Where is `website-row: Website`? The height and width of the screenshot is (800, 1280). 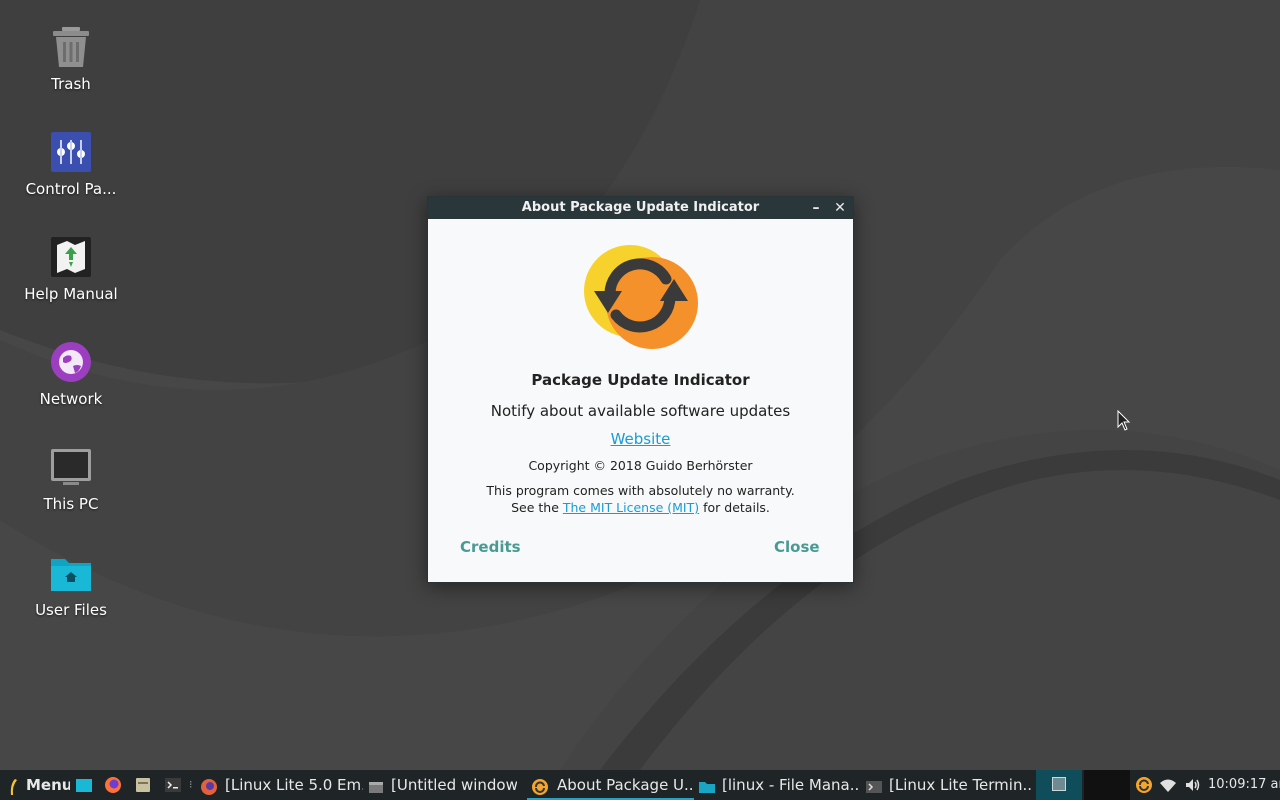 website-row: Website is located at coordinates (640, 439).